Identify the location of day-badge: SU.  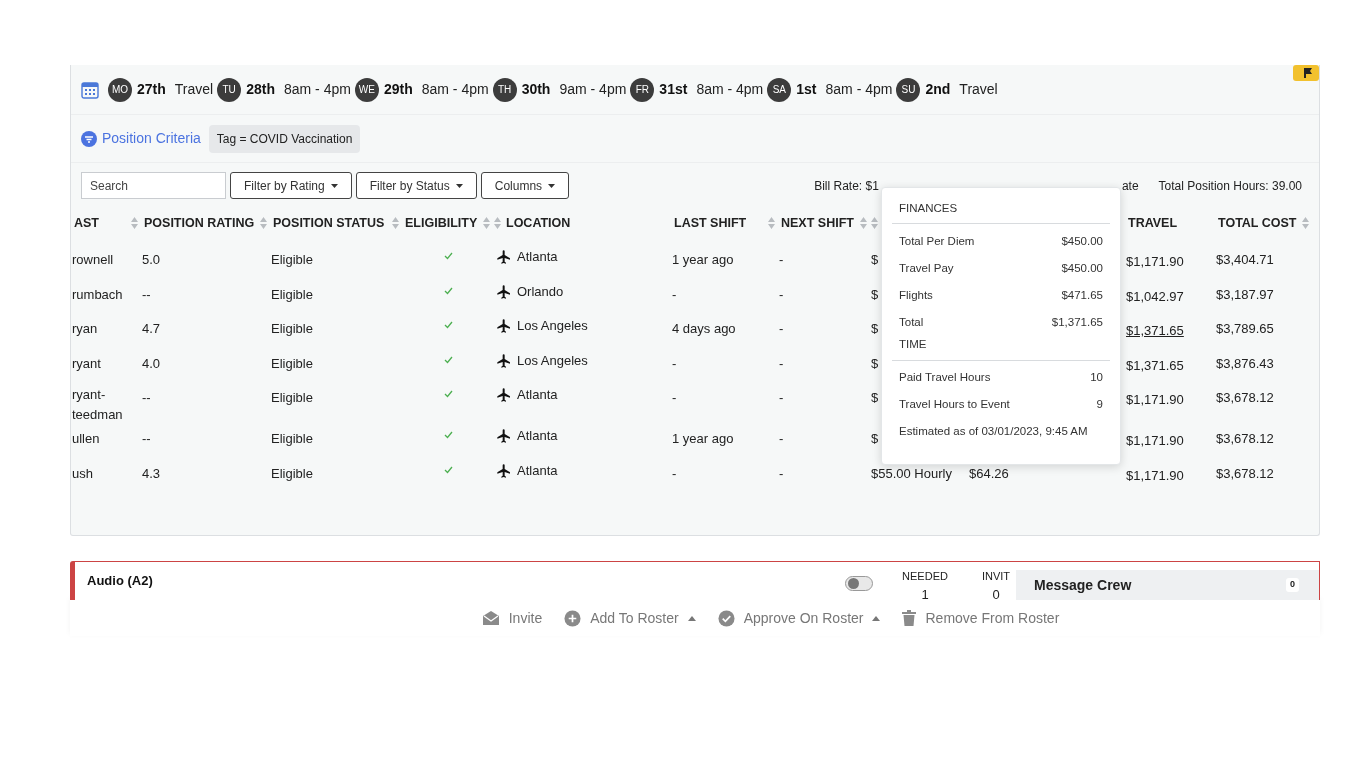
(908, 89).